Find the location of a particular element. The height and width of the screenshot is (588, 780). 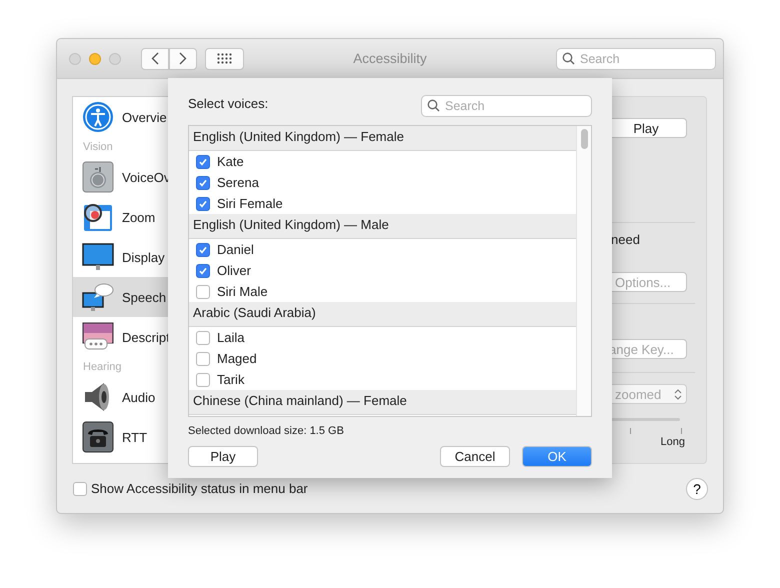

scroll-bar is located at coordinates (583, 271).